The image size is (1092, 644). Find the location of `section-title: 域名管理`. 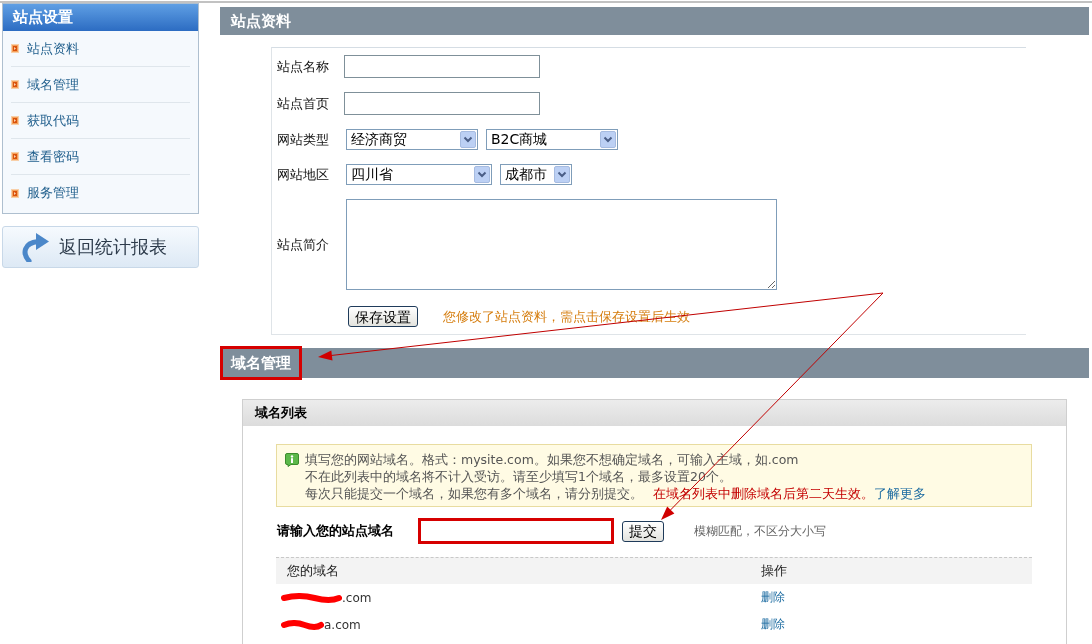

section-title: 域名管理 is located at coordinates (261, 363).